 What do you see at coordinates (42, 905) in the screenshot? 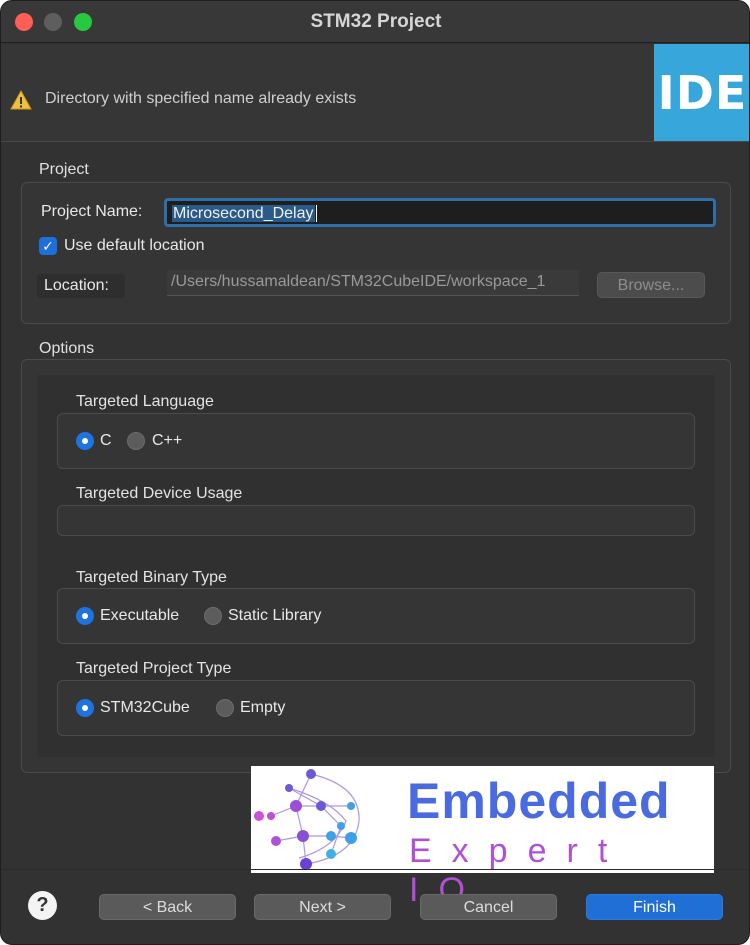
I see `help-icon: ?` at bounding box center [42, 905].